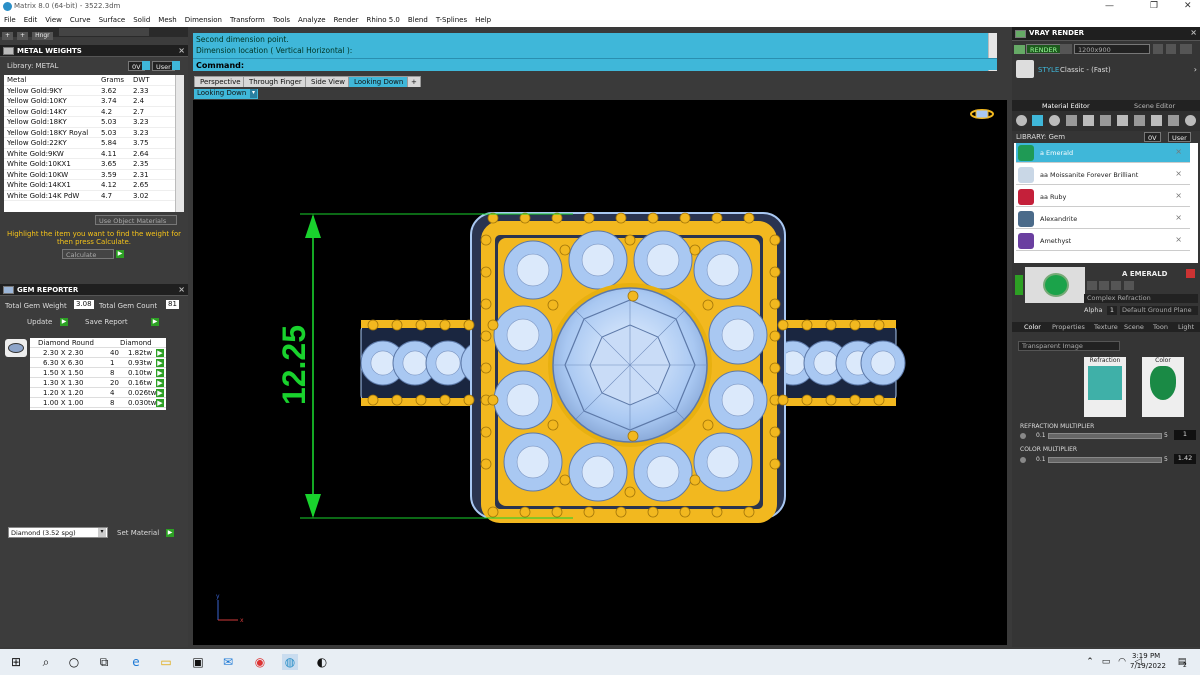 This screenshot has width=1200, height=675. Describe the element at coordinates (1190, 273) in the screenshot. I see `refresh-icon` at that location.